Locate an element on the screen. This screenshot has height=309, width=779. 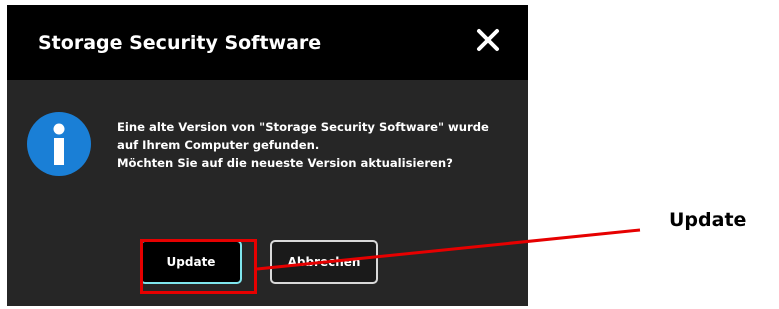
callout-line is located at coordinates (448, 249).